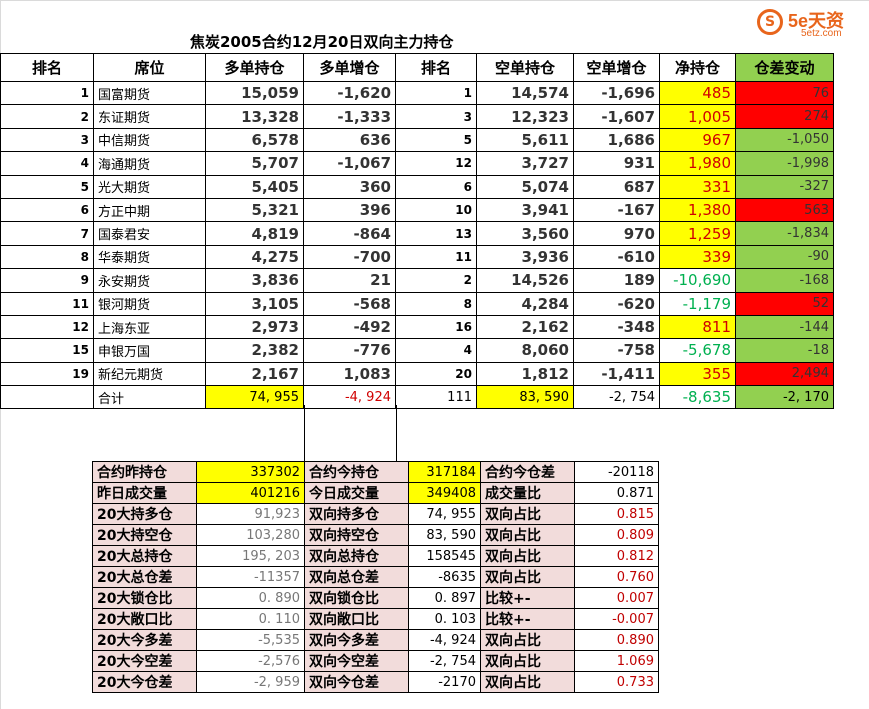 This screenshot has width=869, height=709. What do you see at coordinates (149, 67) in the screenshot?
I see `col-header: 席位` at bounding box center [149, 67].